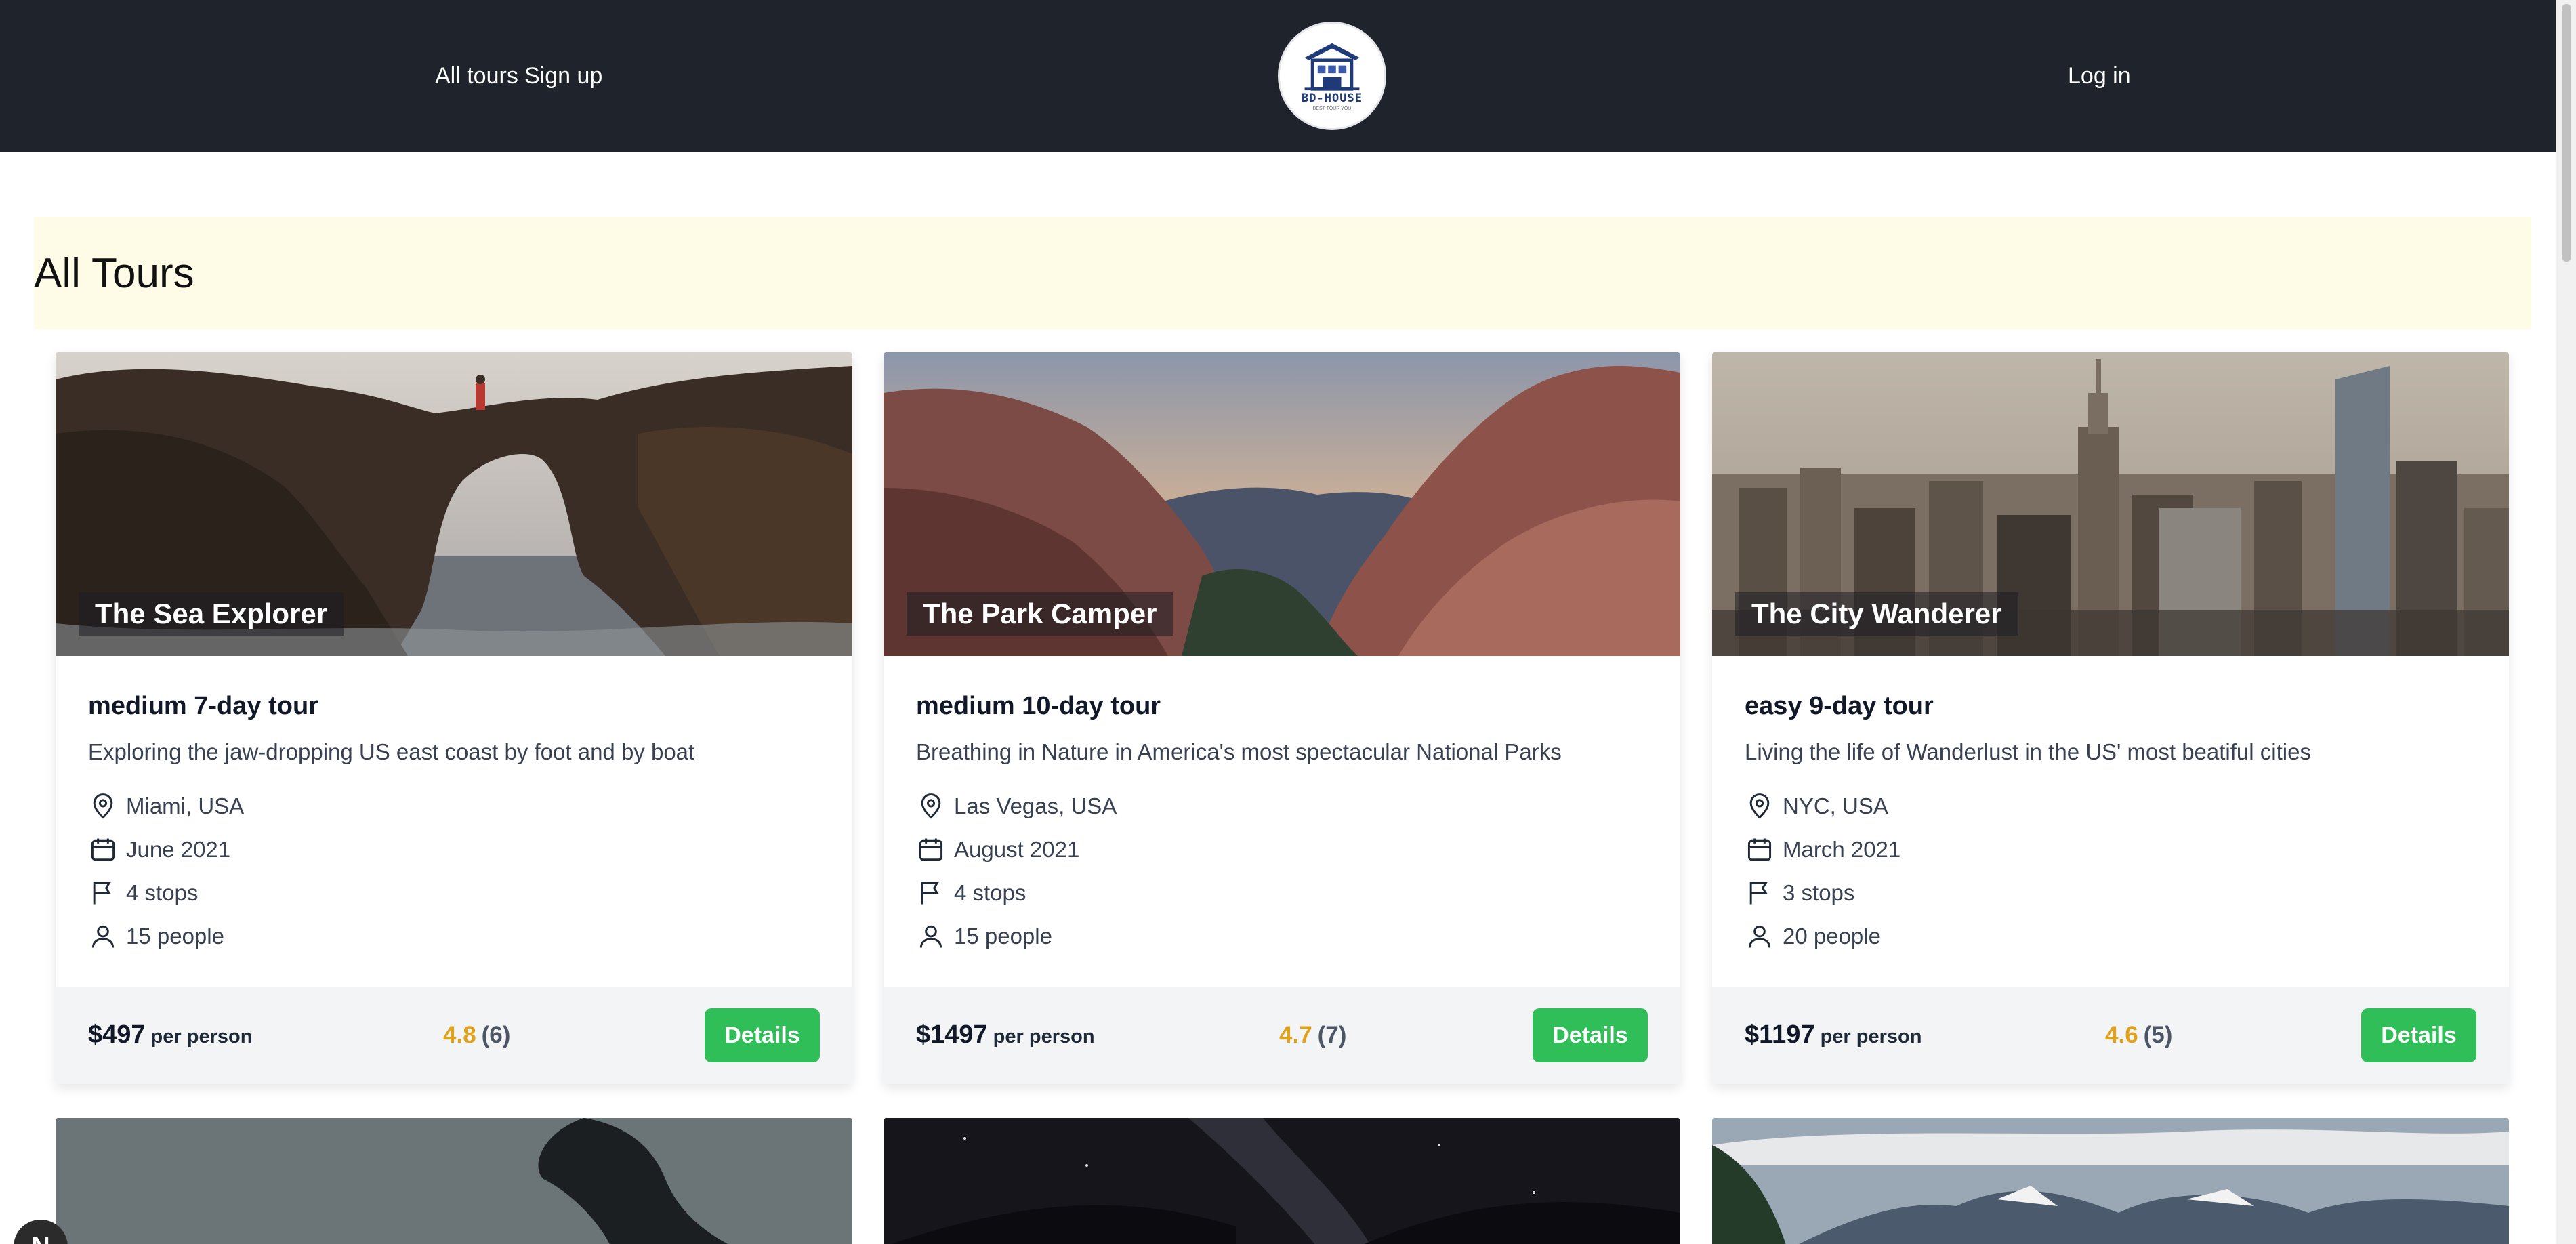 This screenshot has height=1244, width=2576. Describe the element at coordinates (114, 273) in the screenshot. I see `page-title: All Tours` at that location.